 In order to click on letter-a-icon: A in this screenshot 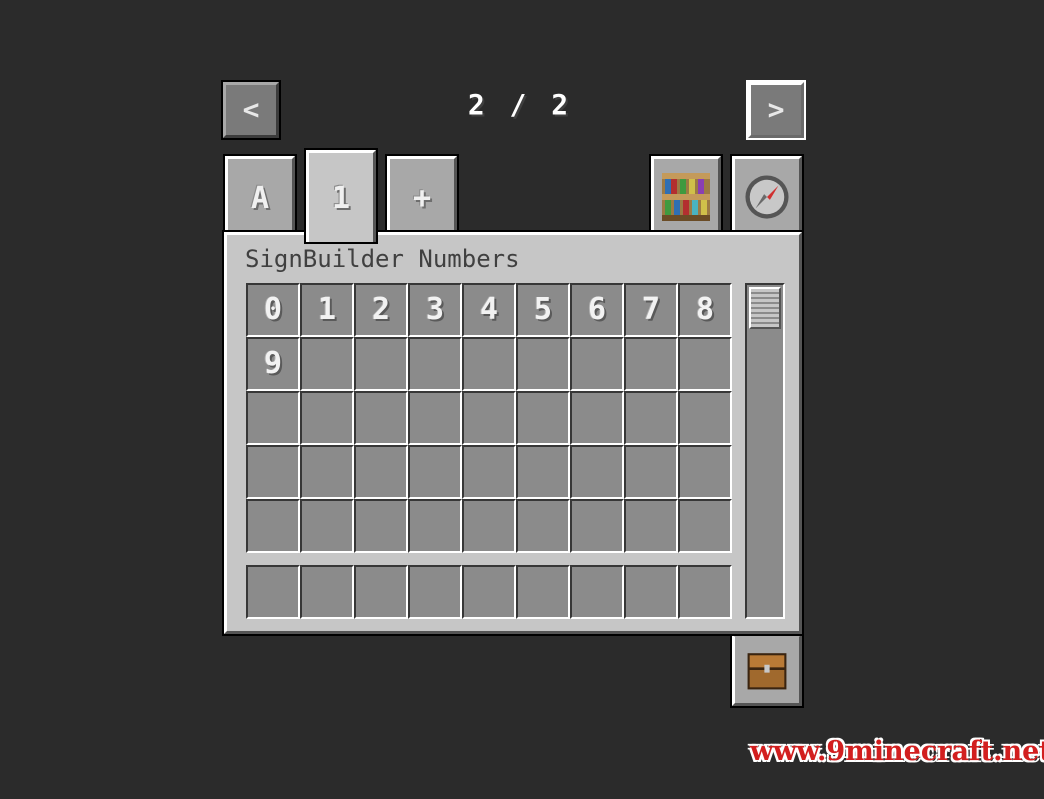, I will do `click(260, 198)`.